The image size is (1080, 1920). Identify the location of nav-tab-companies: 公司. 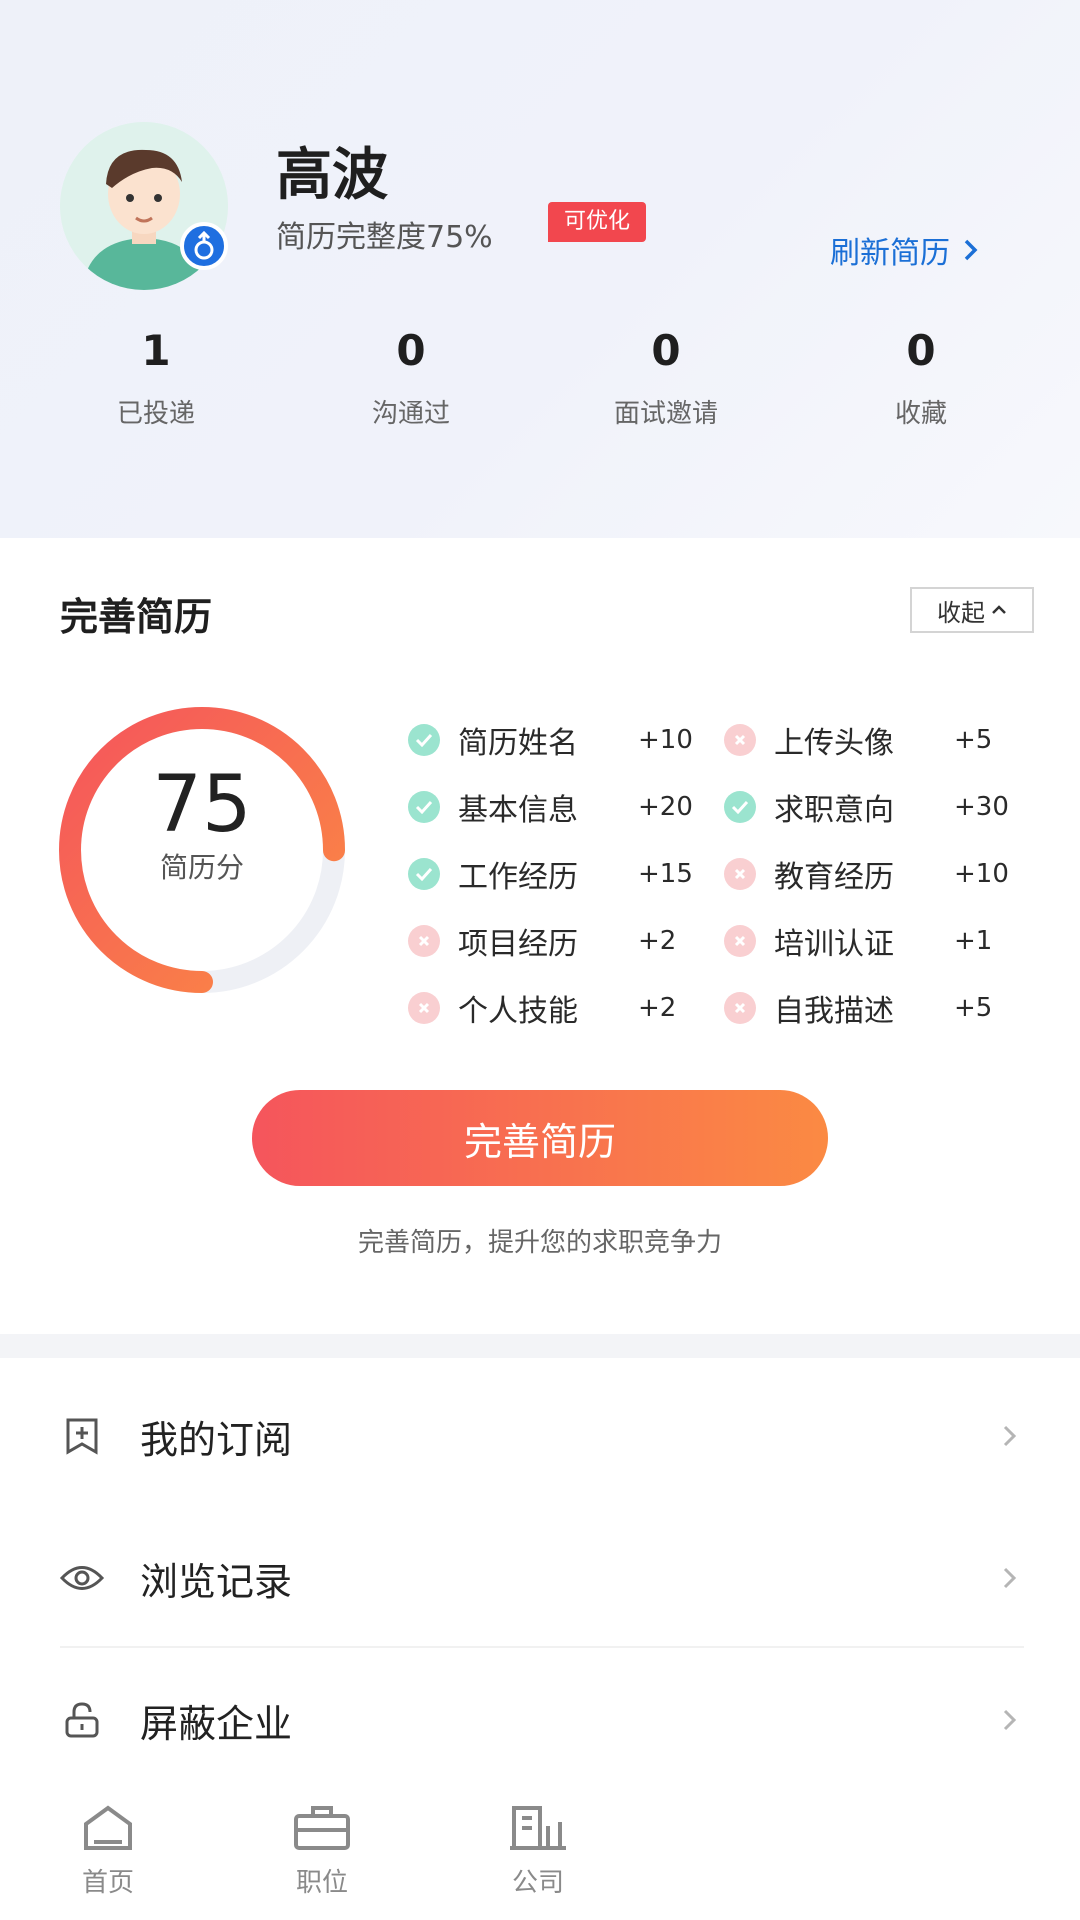
(538, 1850).